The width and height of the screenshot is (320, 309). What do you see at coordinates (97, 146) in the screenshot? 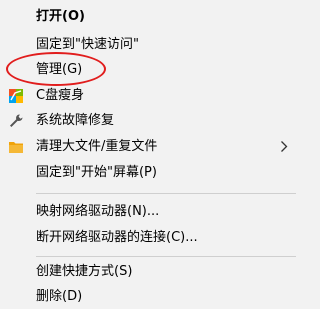
I see `menu-item-label: 清理大文件/重复文件` at bounding box center [97, 146].